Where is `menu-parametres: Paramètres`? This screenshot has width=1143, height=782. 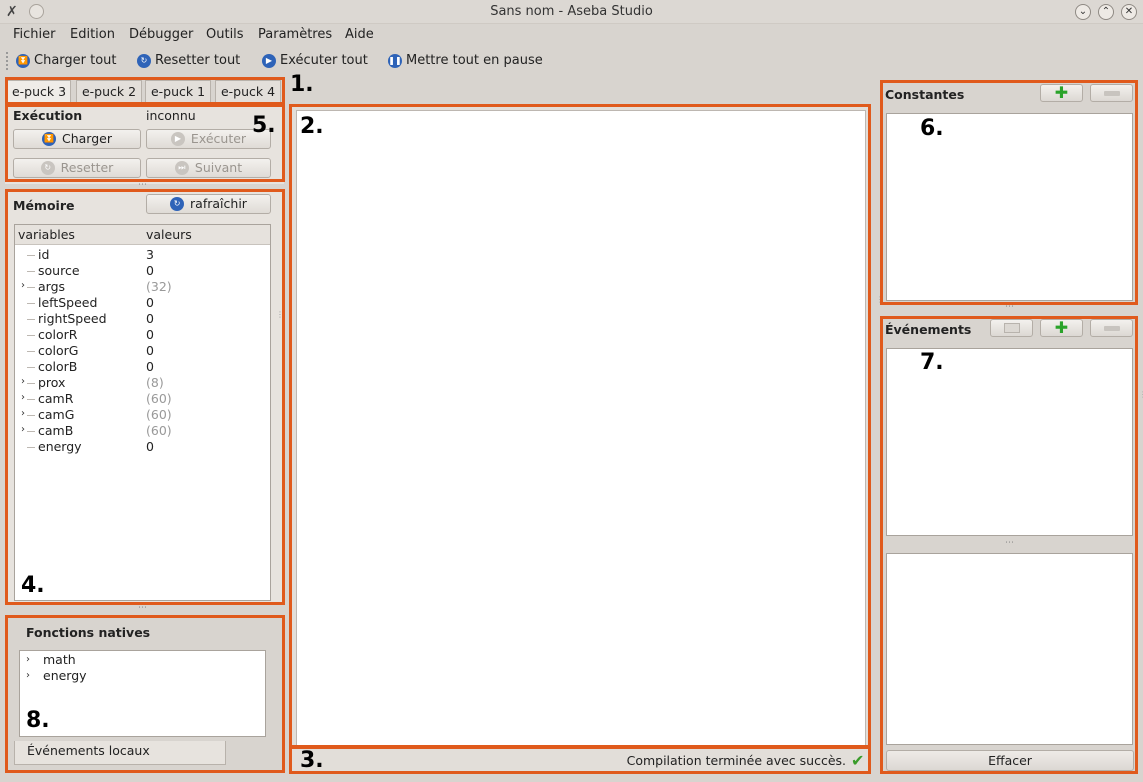 menu-parametres: Paramètres is located at coordinates (295, 34).